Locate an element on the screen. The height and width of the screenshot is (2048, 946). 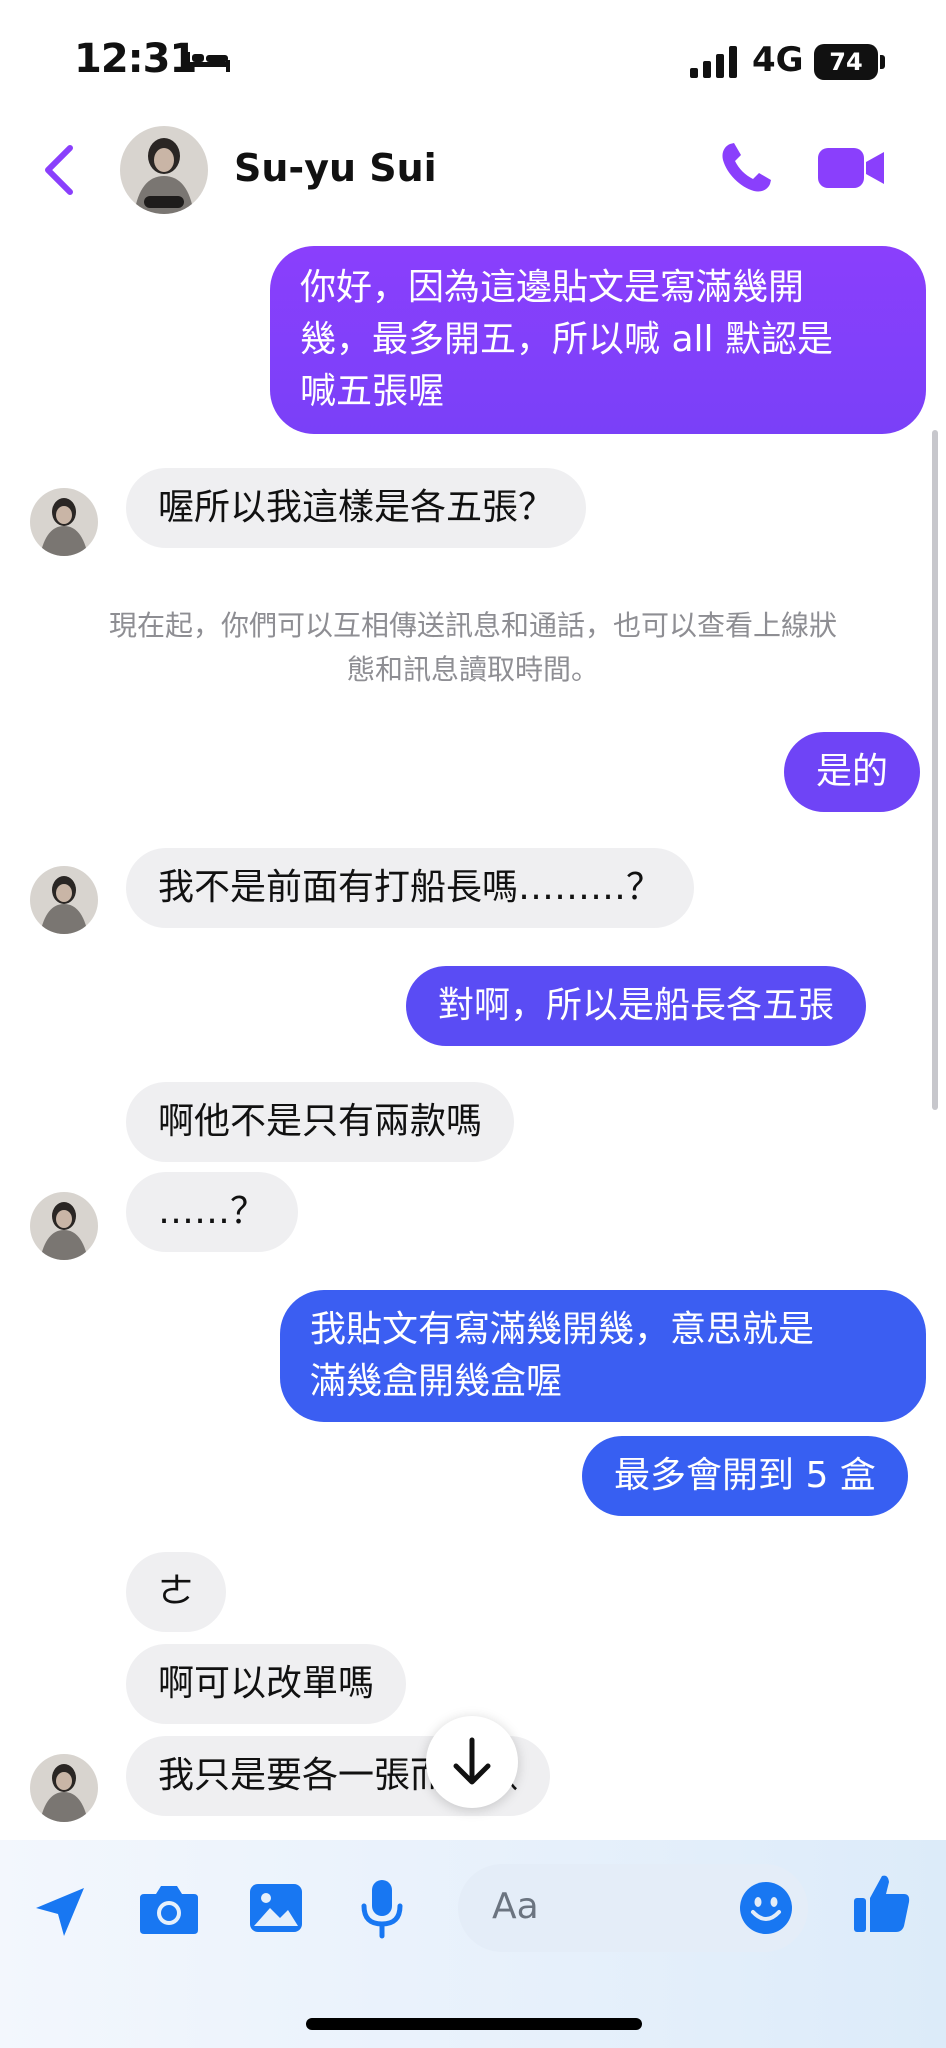
phone-icon is located at coordinates (746, 168).